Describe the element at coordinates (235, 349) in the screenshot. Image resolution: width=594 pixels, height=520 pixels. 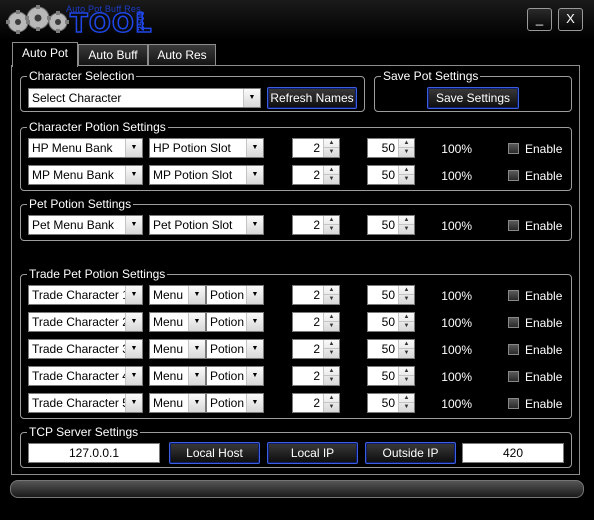
I see `trade-3-potion-select: Potion ▼` at that location.